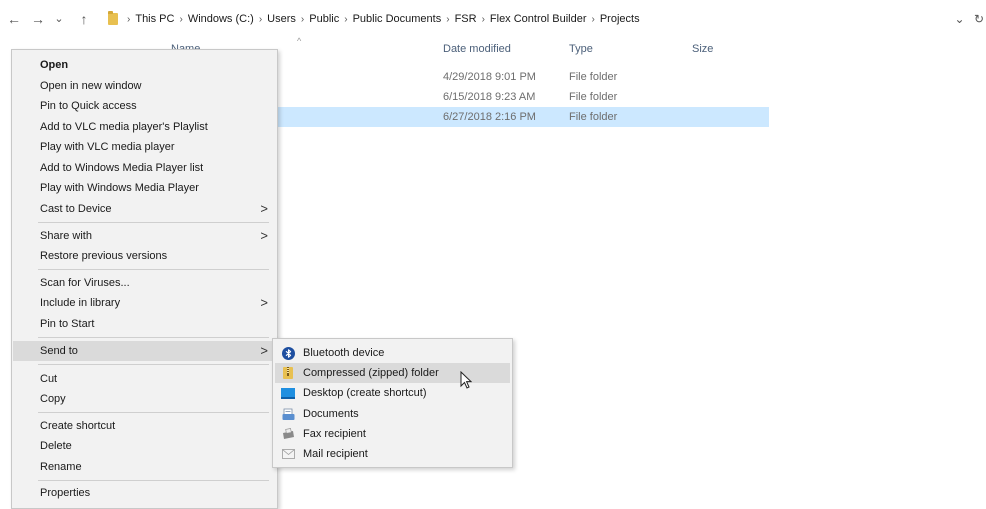 Image resolution: width=986 pixels, height=509 pixels. Describe the element at coordinates (144, 86) in the screenshot. I see `menu-item-open-new-window: Open in new window` at that location.